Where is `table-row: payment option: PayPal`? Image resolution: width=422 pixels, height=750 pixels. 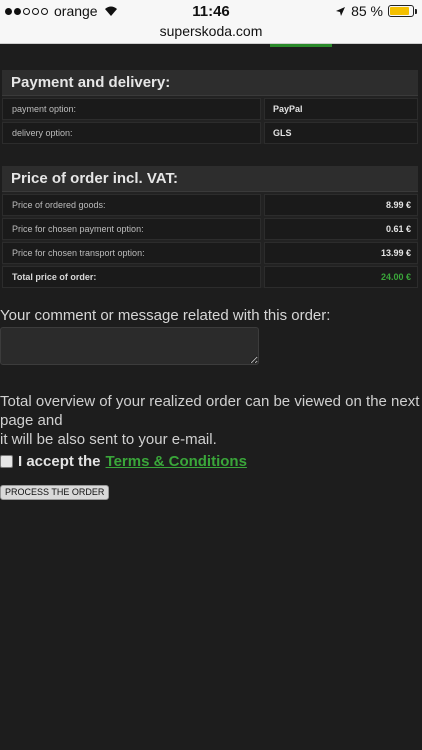 table-row: payment option: PayPal is located at coordinates (210, 109).